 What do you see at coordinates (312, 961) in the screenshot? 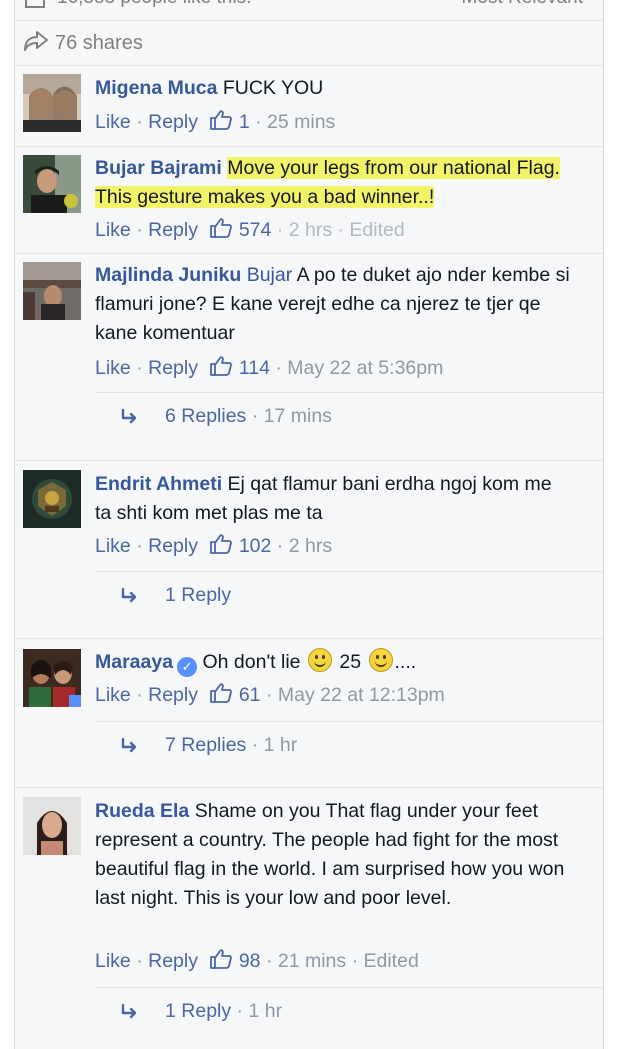
I see `comment-time: 21 mins` at bounding box center [312, 961].